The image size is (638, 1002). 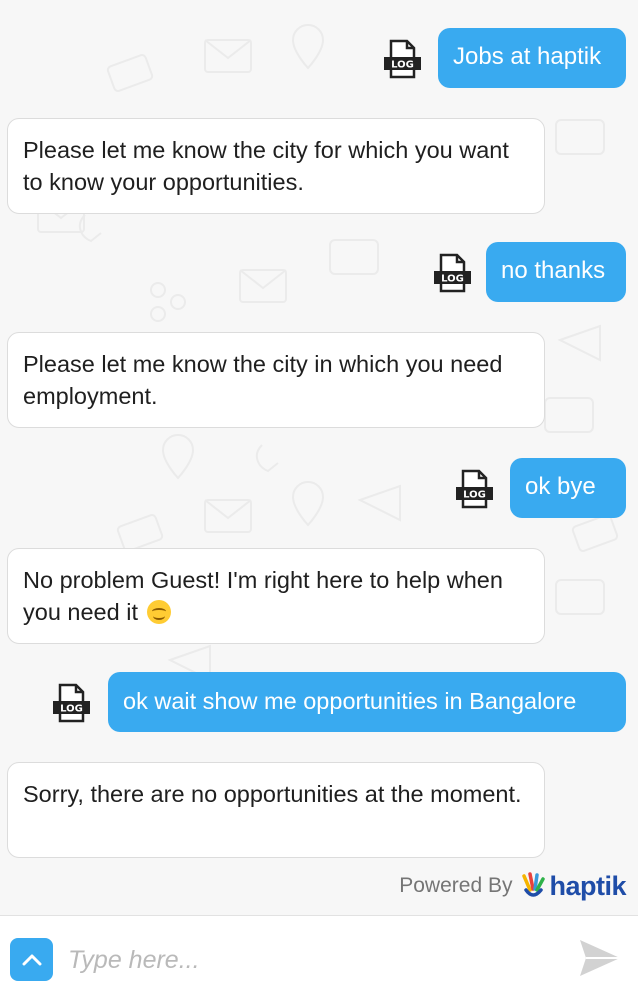 I want to click on haptik-brand-text: haptik, so click(x=587, y=885).